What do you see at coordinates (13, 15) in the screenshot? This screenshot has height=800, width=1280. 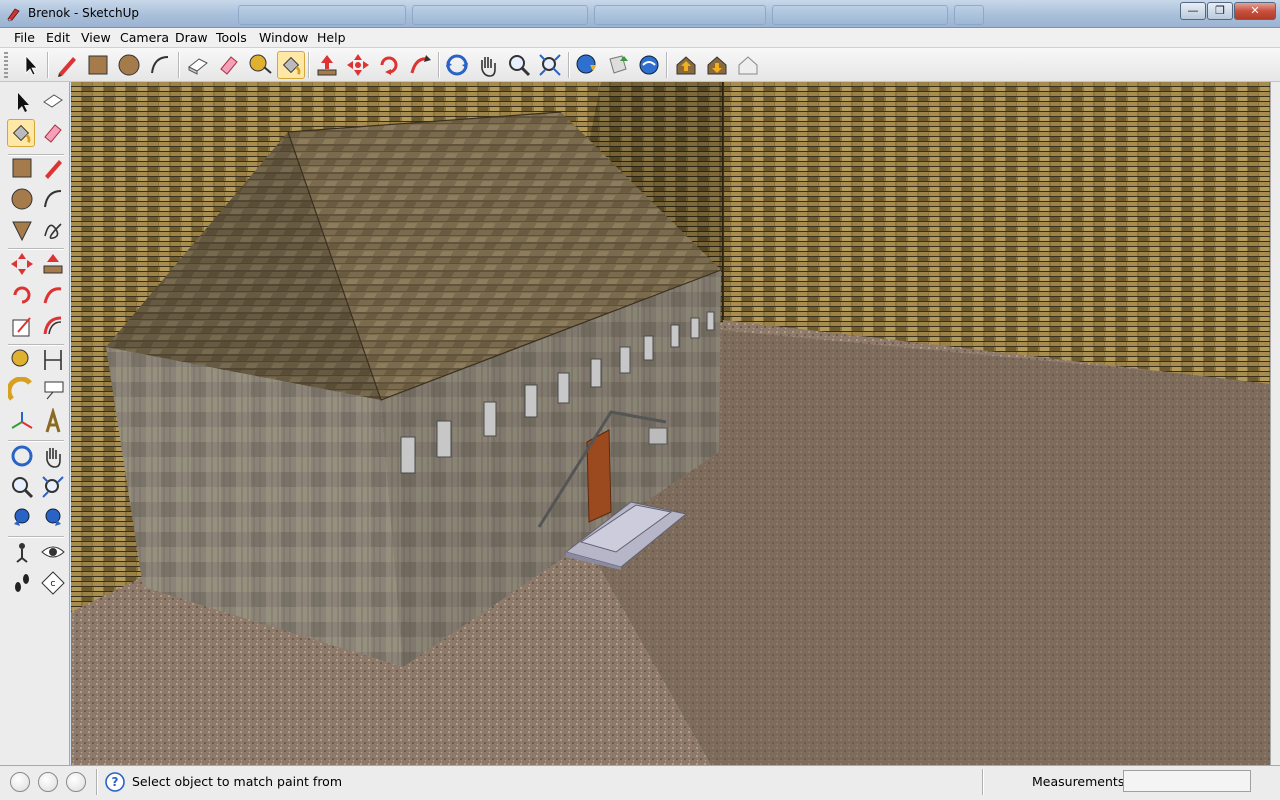 I see `sketchup-app-icon` at bounding box center [13, 15].